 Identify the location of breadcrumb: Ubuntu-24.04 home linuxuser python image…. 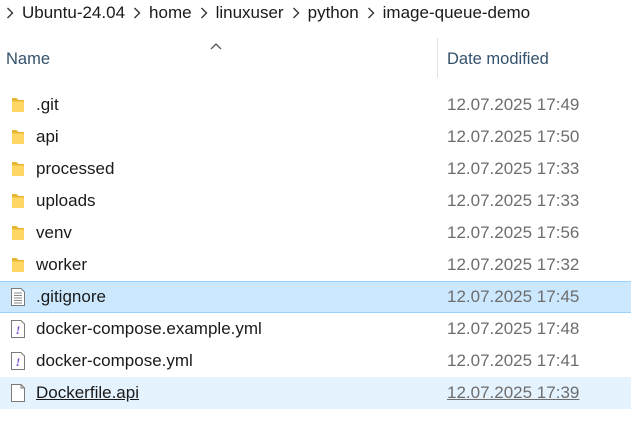
(315, 13).